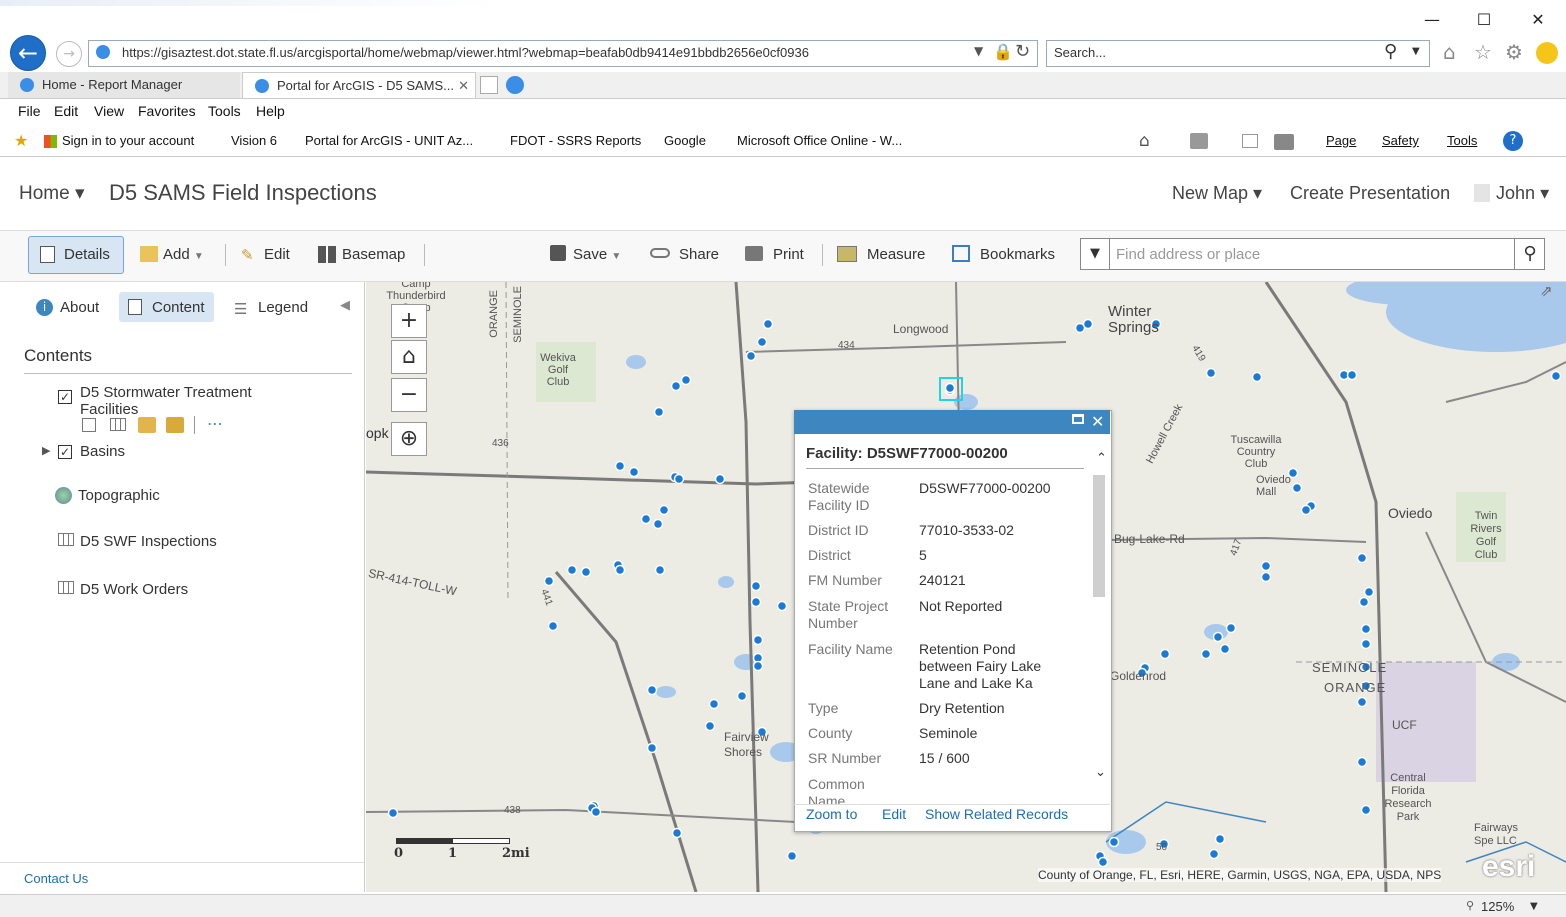  What do you see at coordinates (1250, 141) in the screenshot?
I see `mail-icon` at bounding box center [1250, 141].